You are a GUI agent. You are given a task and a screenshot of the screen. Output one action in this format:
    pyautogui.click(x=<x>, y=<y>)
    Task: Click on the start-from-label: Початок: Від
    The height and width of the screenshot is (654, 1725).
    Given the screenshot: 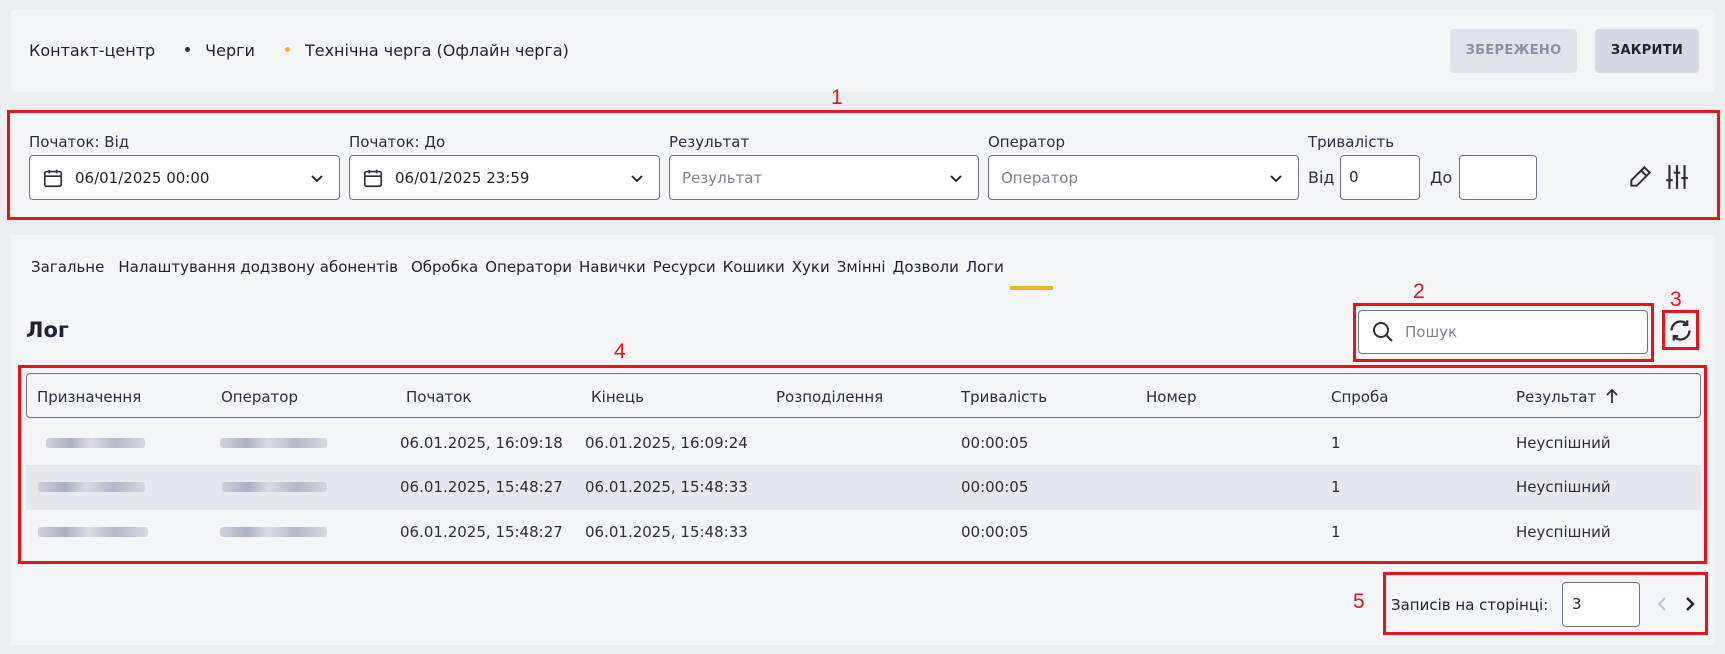 What is the action you would take?
    pyautogui.click(x=79, y=142)
    